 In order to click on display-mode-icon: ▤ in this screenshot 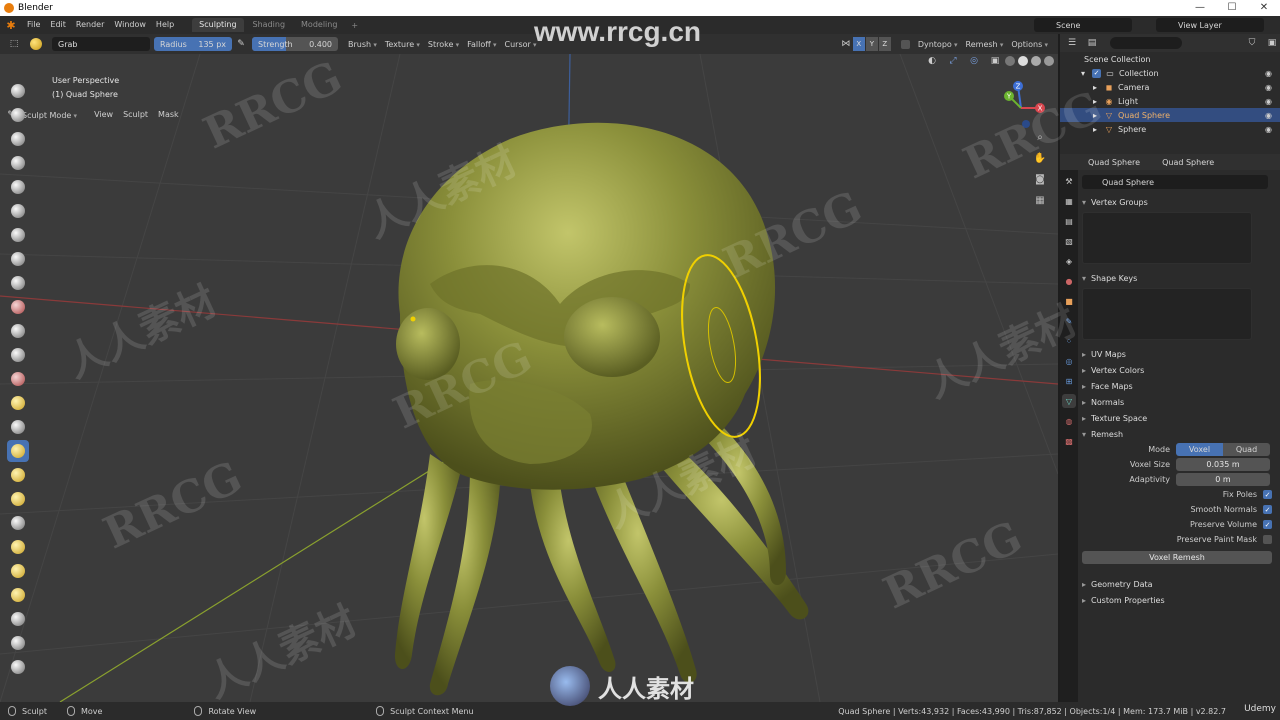, I will do `click(1092, 43)`.